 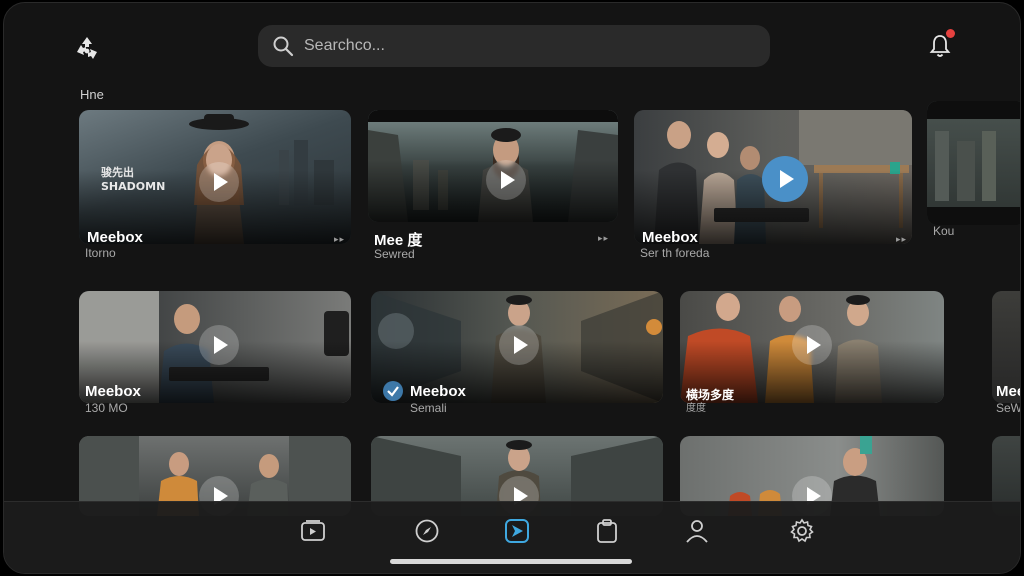 I want to click on compass-icon, so click(x=427, y=531).